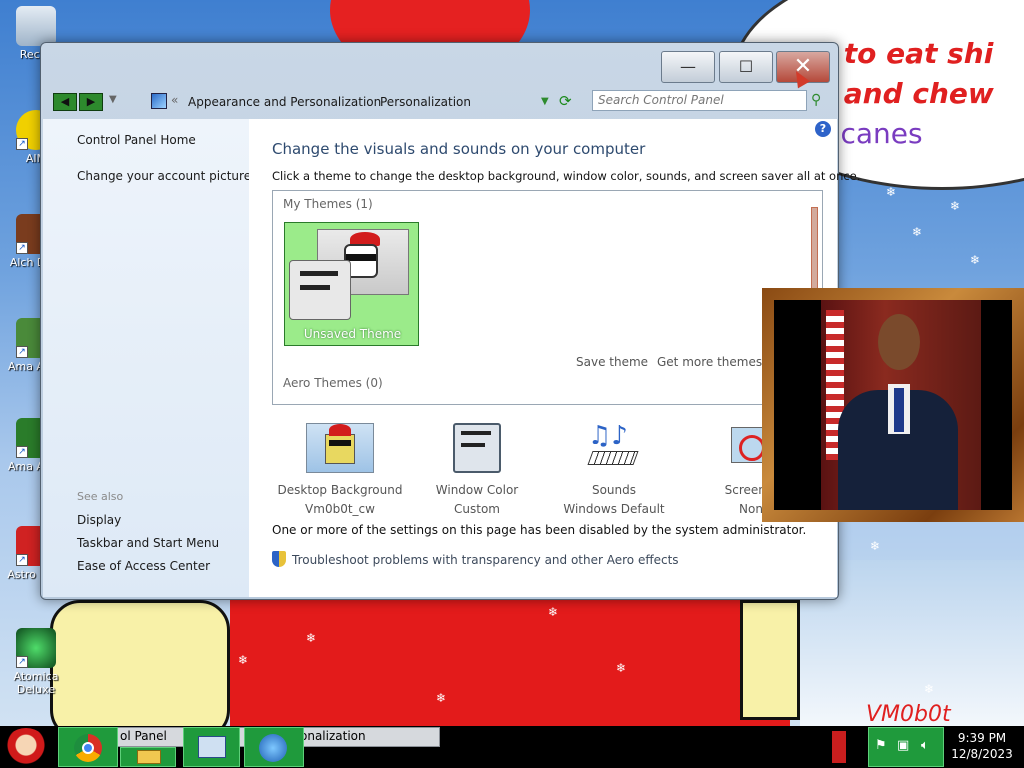 The width and height of the screenshot is (1024, 768). I want to click on see-also-heading: See also, so click(100, 496).